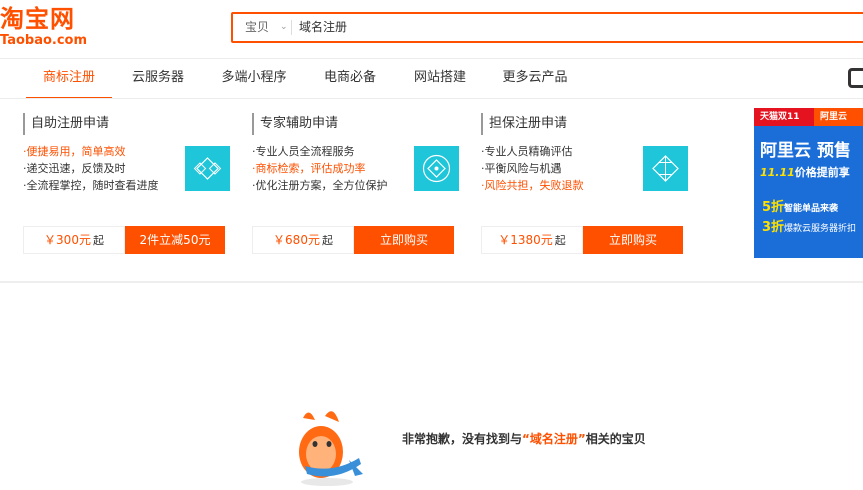  What do you see at coordinates (556, 185) in the screenshot?
I see `card-feature: 风险共担，失败退款` at bounding box center [556, 185].